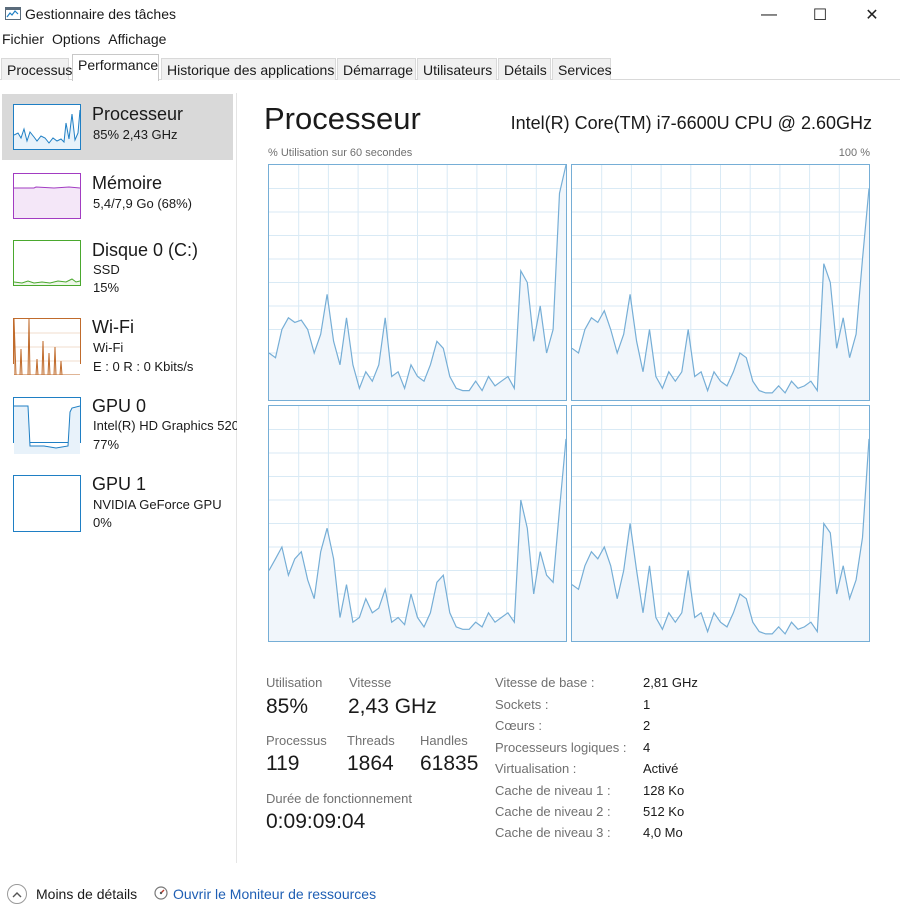 The width and height of the screenshot is (900, 918). I want to click on info-label: Cœurs :, so click(518, 725).